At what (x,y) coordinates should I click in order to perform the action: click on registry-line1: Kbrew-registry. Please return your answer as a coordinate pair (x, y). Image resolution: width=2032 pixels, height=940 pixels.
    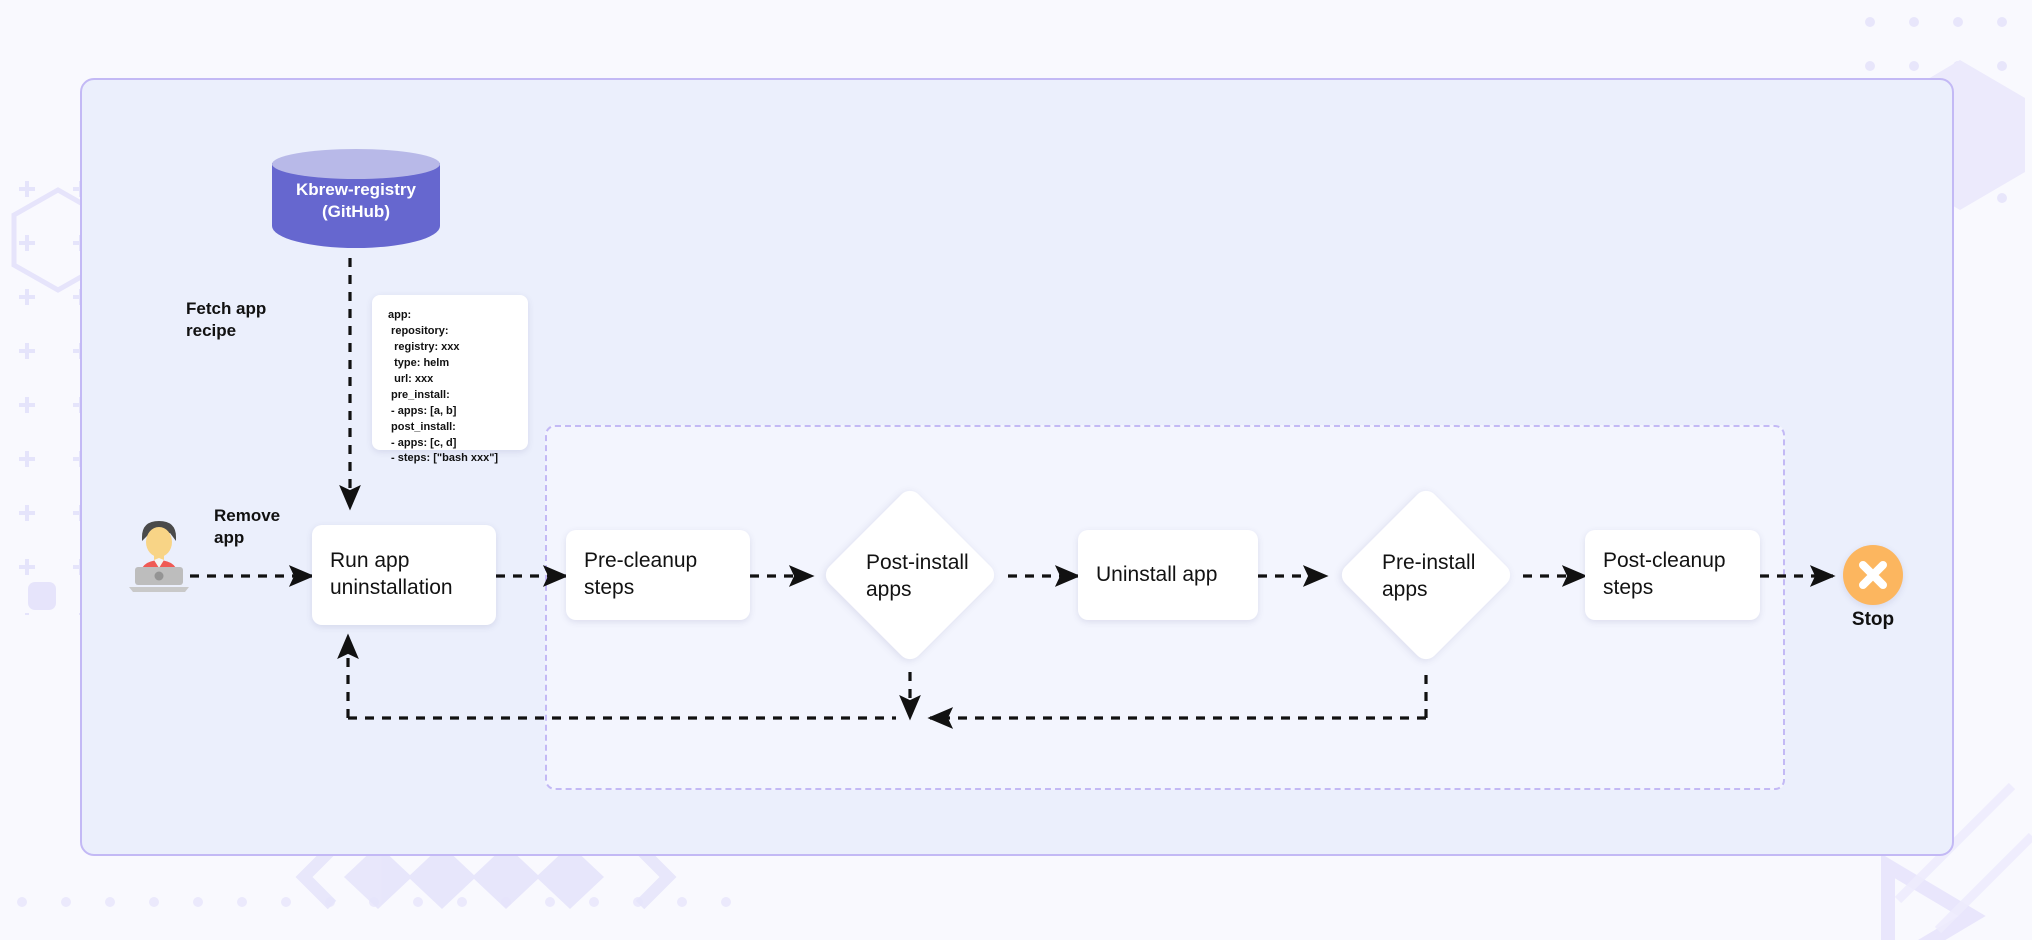
    Looking at the image, I should click on (356, 189).